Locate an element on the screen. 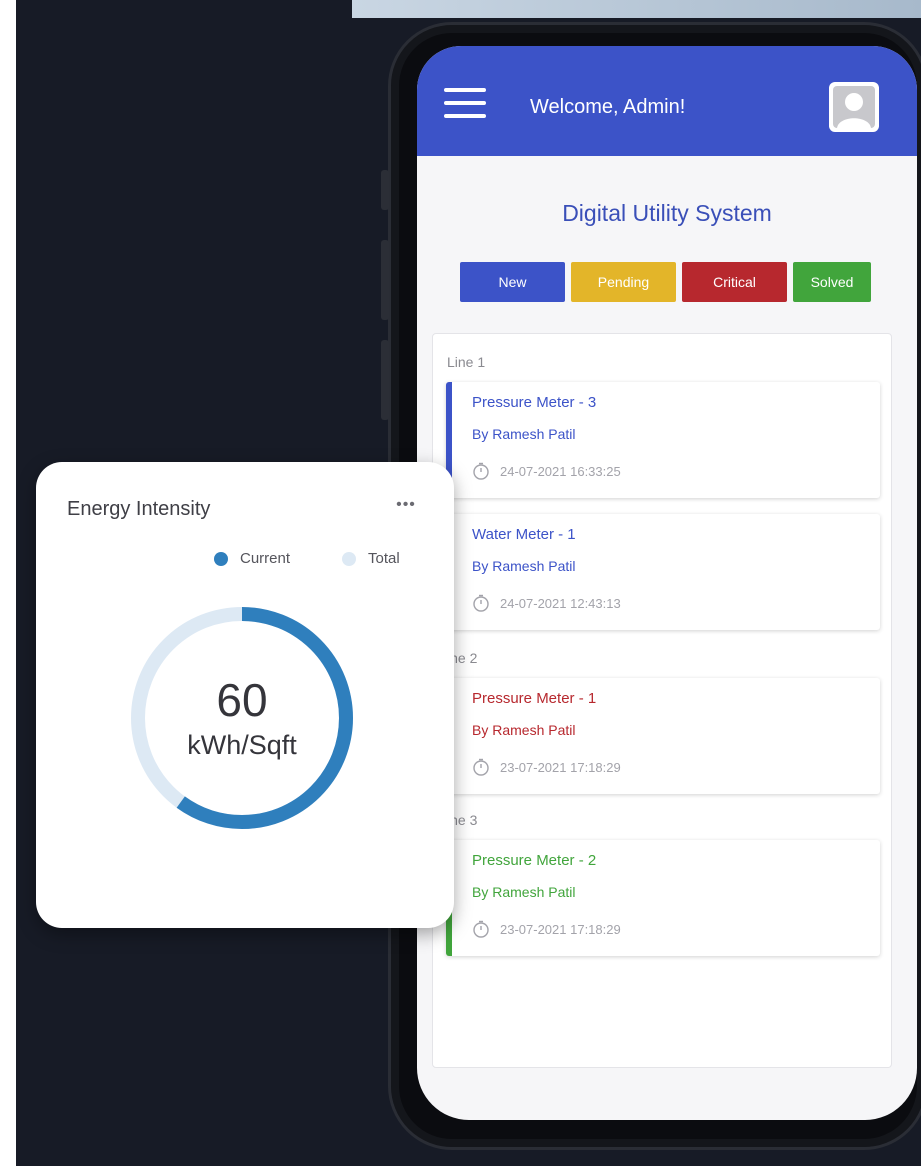 The height and width of the screenshot is (1166, 921). menu-icon is located at coordinates (465, 103).